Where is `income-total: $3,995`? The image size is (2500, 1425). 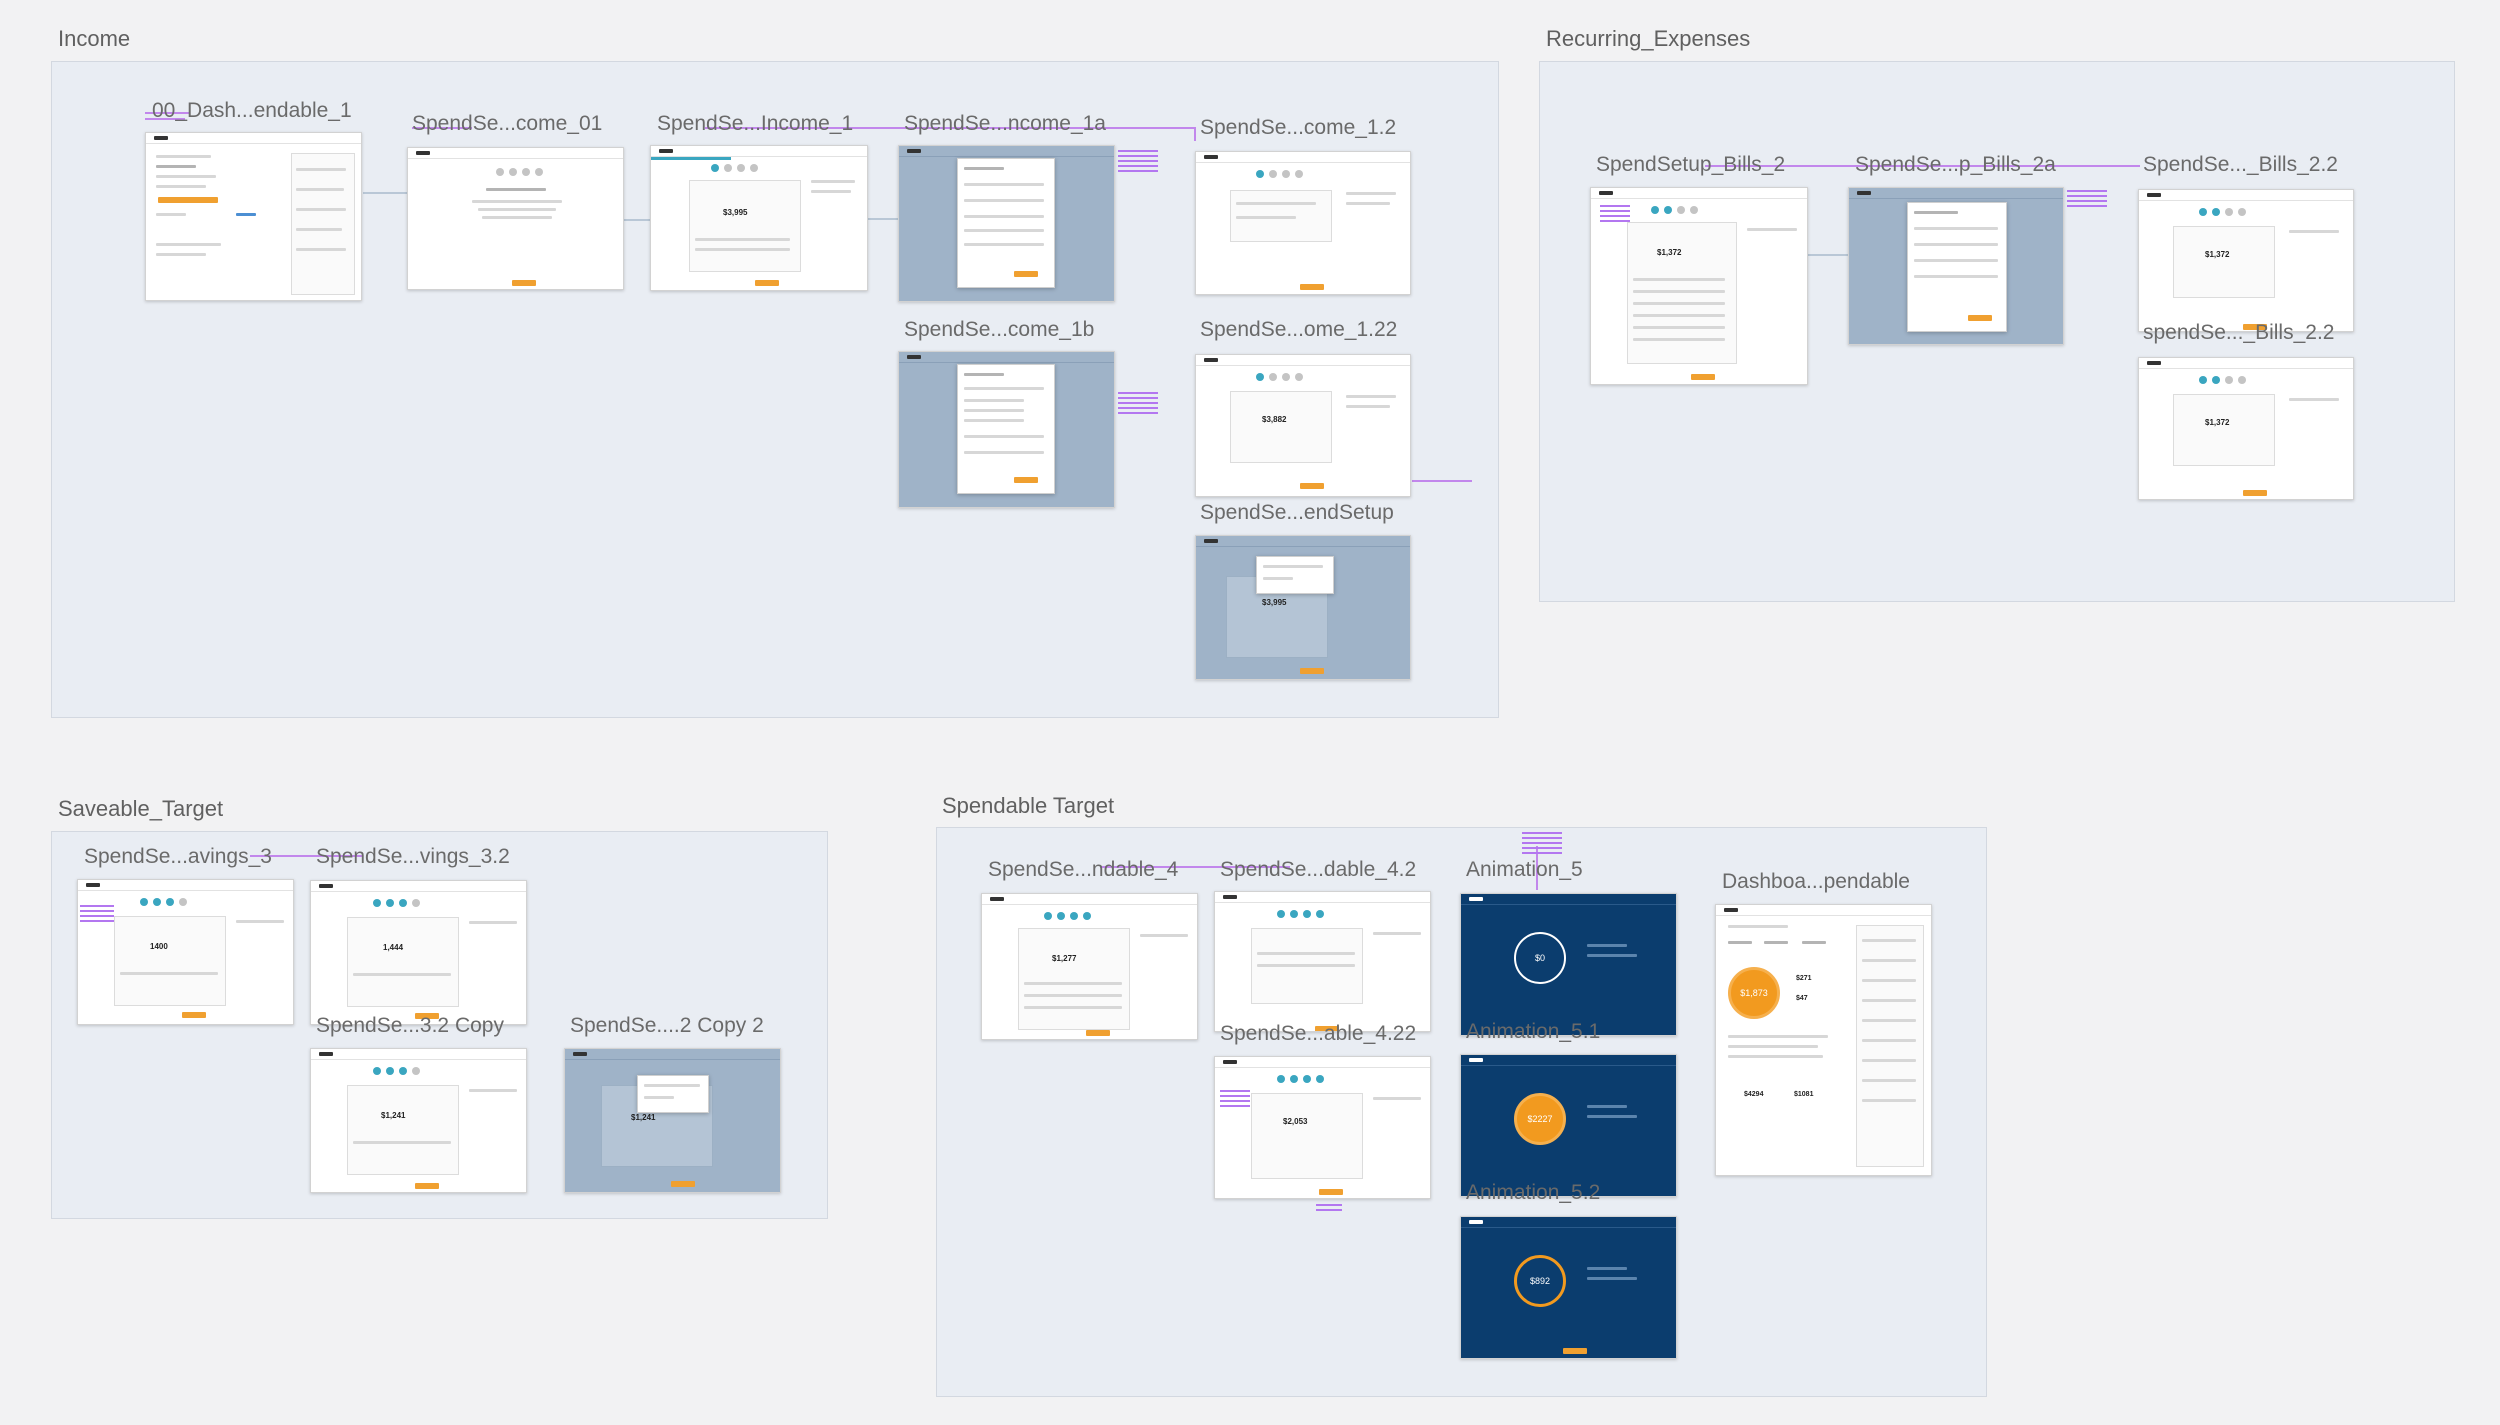
income-total: $3,995 is located at coordinates (735, 212).